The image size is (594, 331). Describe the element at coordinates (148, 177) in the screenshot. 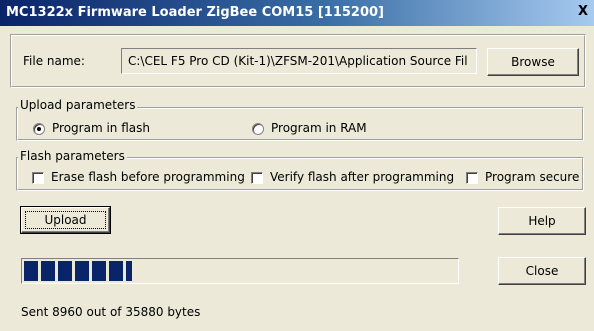

I see `erase-flash-label: Erase flash before programming` at that location.